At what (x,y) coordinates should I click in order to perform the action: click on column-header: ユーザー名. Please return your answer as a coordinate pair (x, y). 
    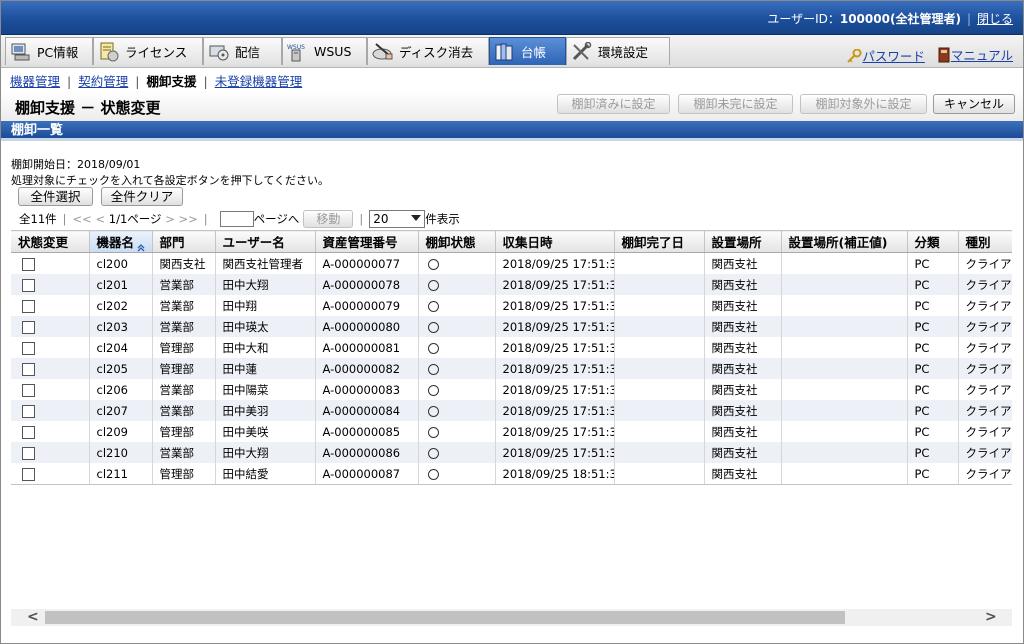
    Looking at the image, I should click on (265, 241).